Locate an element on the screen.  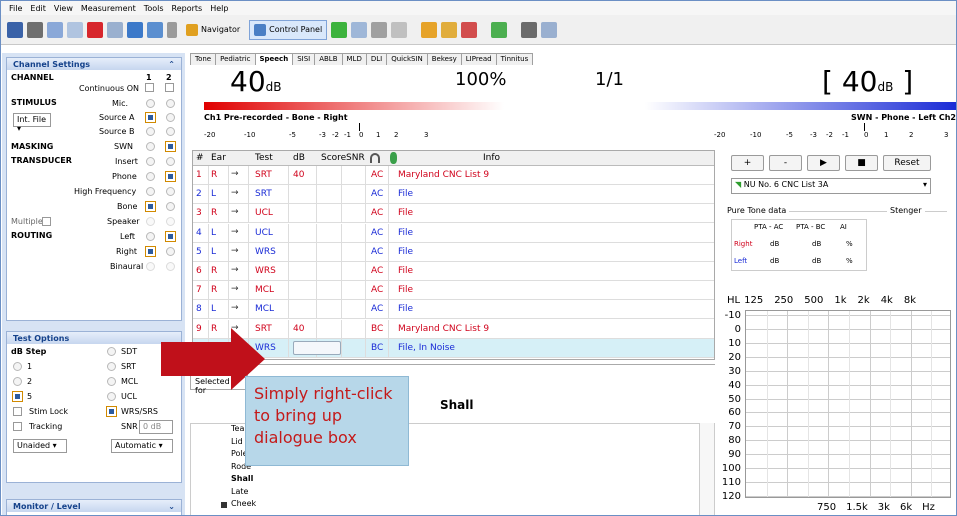
tab-speech: Speech is located at coordinates (274, 59).